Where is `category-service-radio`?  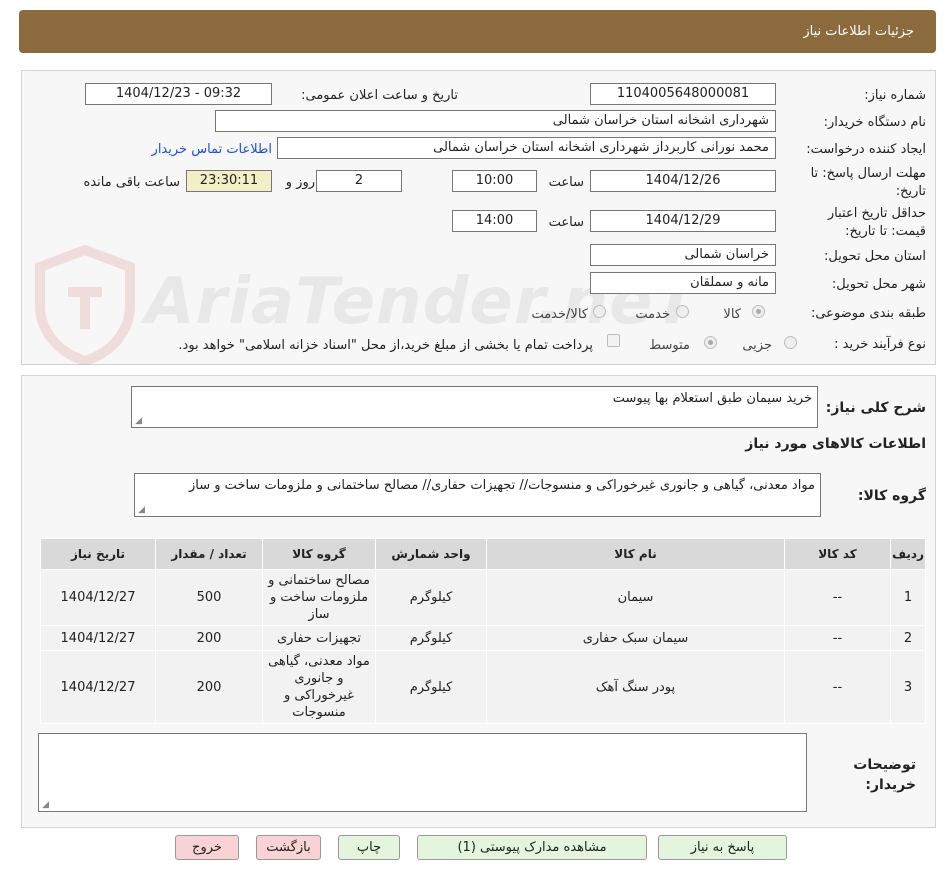 category-service-radio is located at coordinates (682, 311).